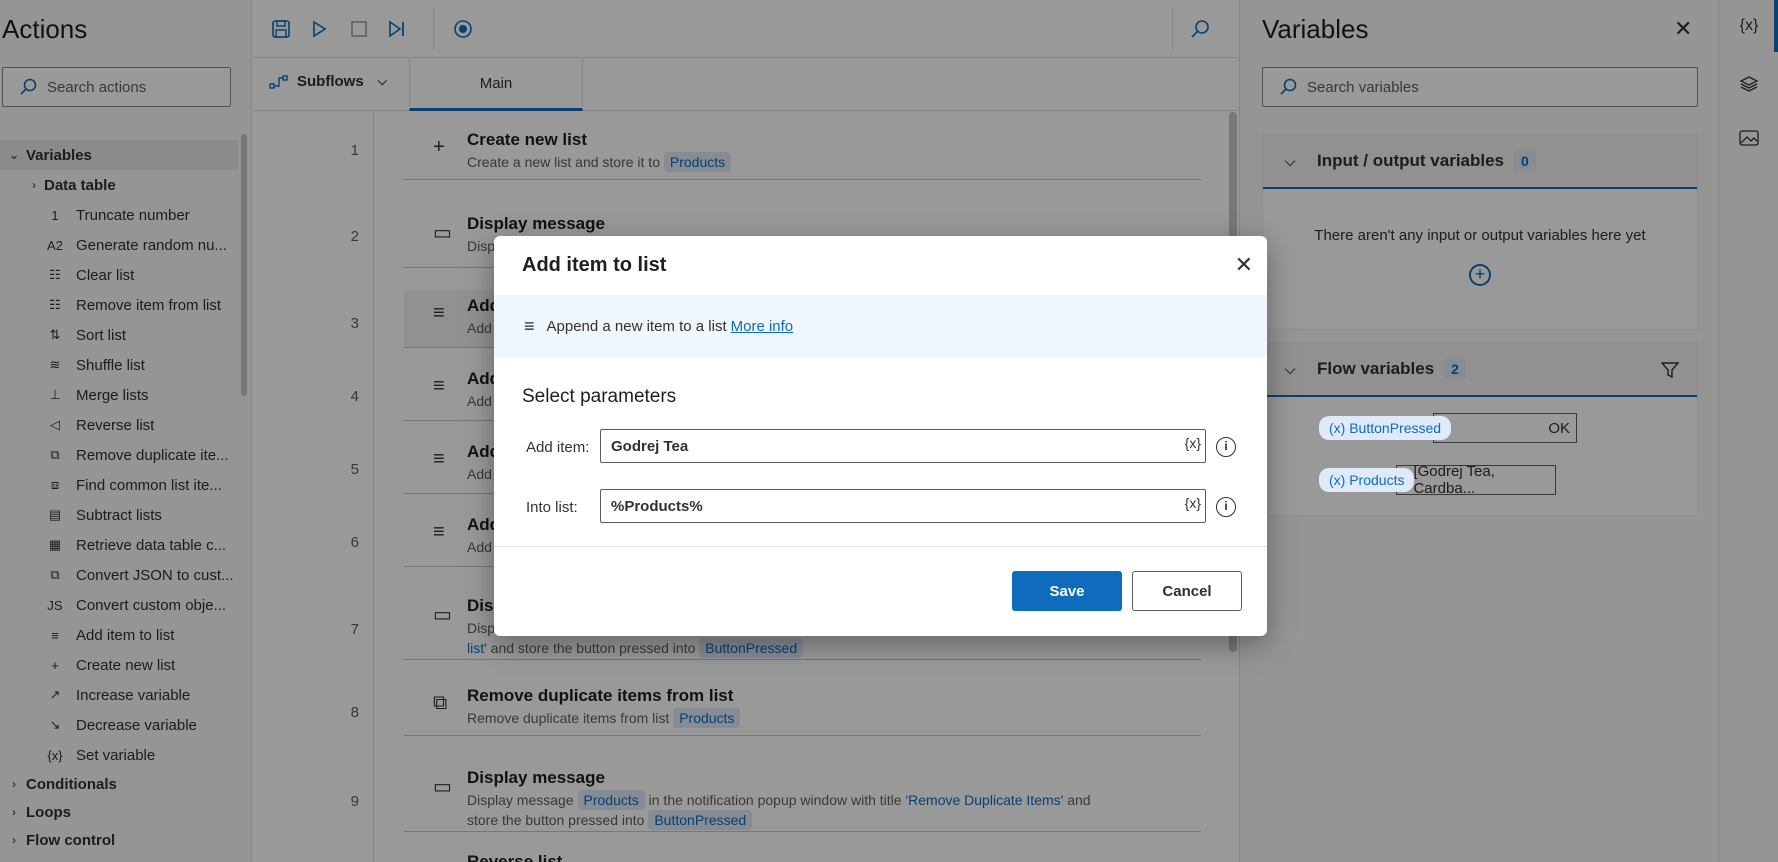 The height and width of the screenshot is (862, 1778). What do you see at coordinates (1377, 480) in the screenshot?
I see `variable-name: Products` at bounding box center [1377, 480].